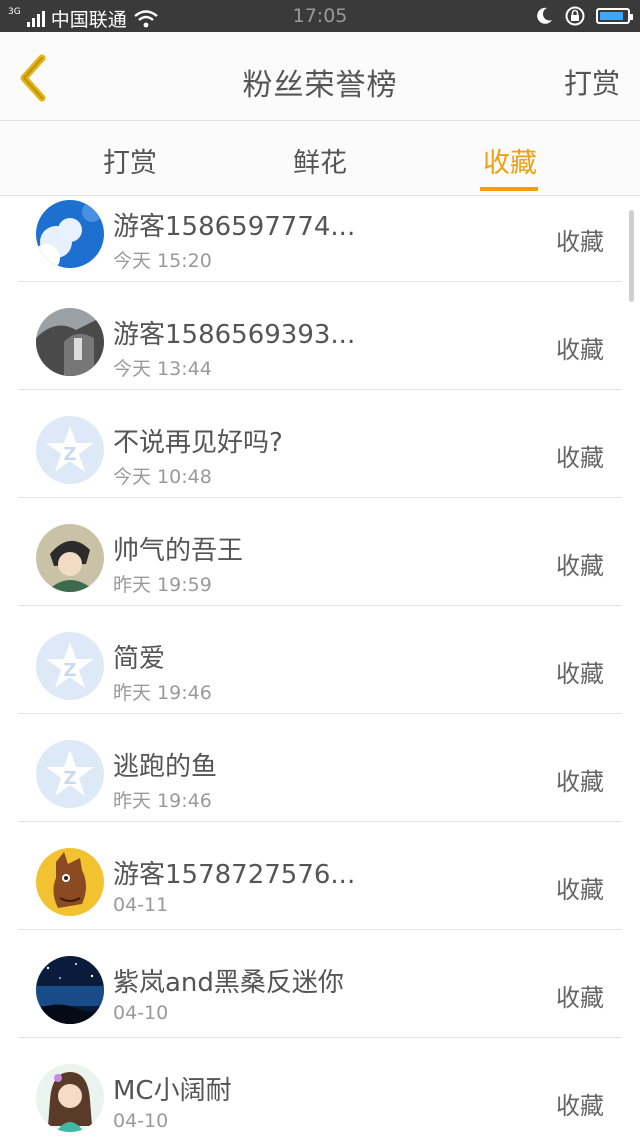 Image resolution: width=640 pixels, height=1138 pixels. I want to click on list-item: 游客1578727576... 04-11 收藏, so click(320, 876).